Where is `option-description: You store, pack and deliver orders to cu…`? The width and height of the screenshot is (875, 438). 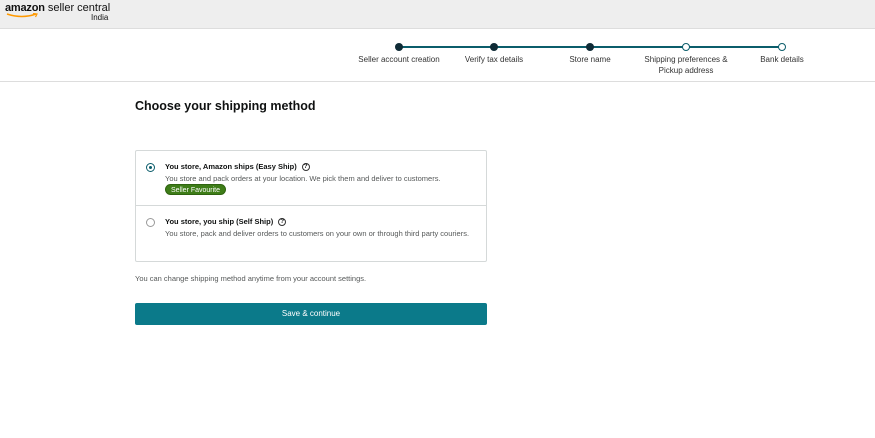 option-description: You store, pack and deliver orders to cu… is located at coordinates (317, 233).